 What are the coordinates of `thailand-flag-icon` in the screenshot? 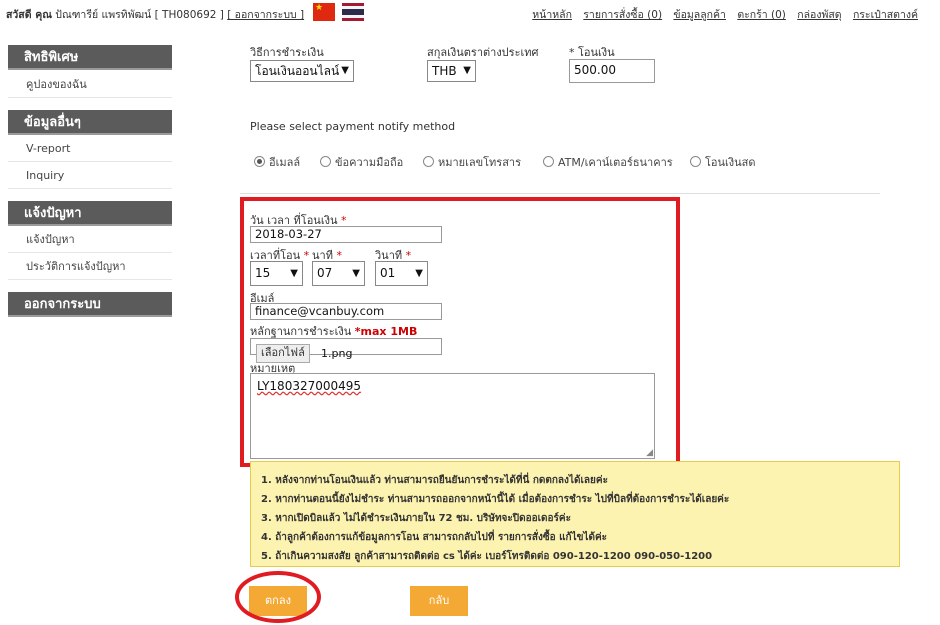 It's located at (353, 12).